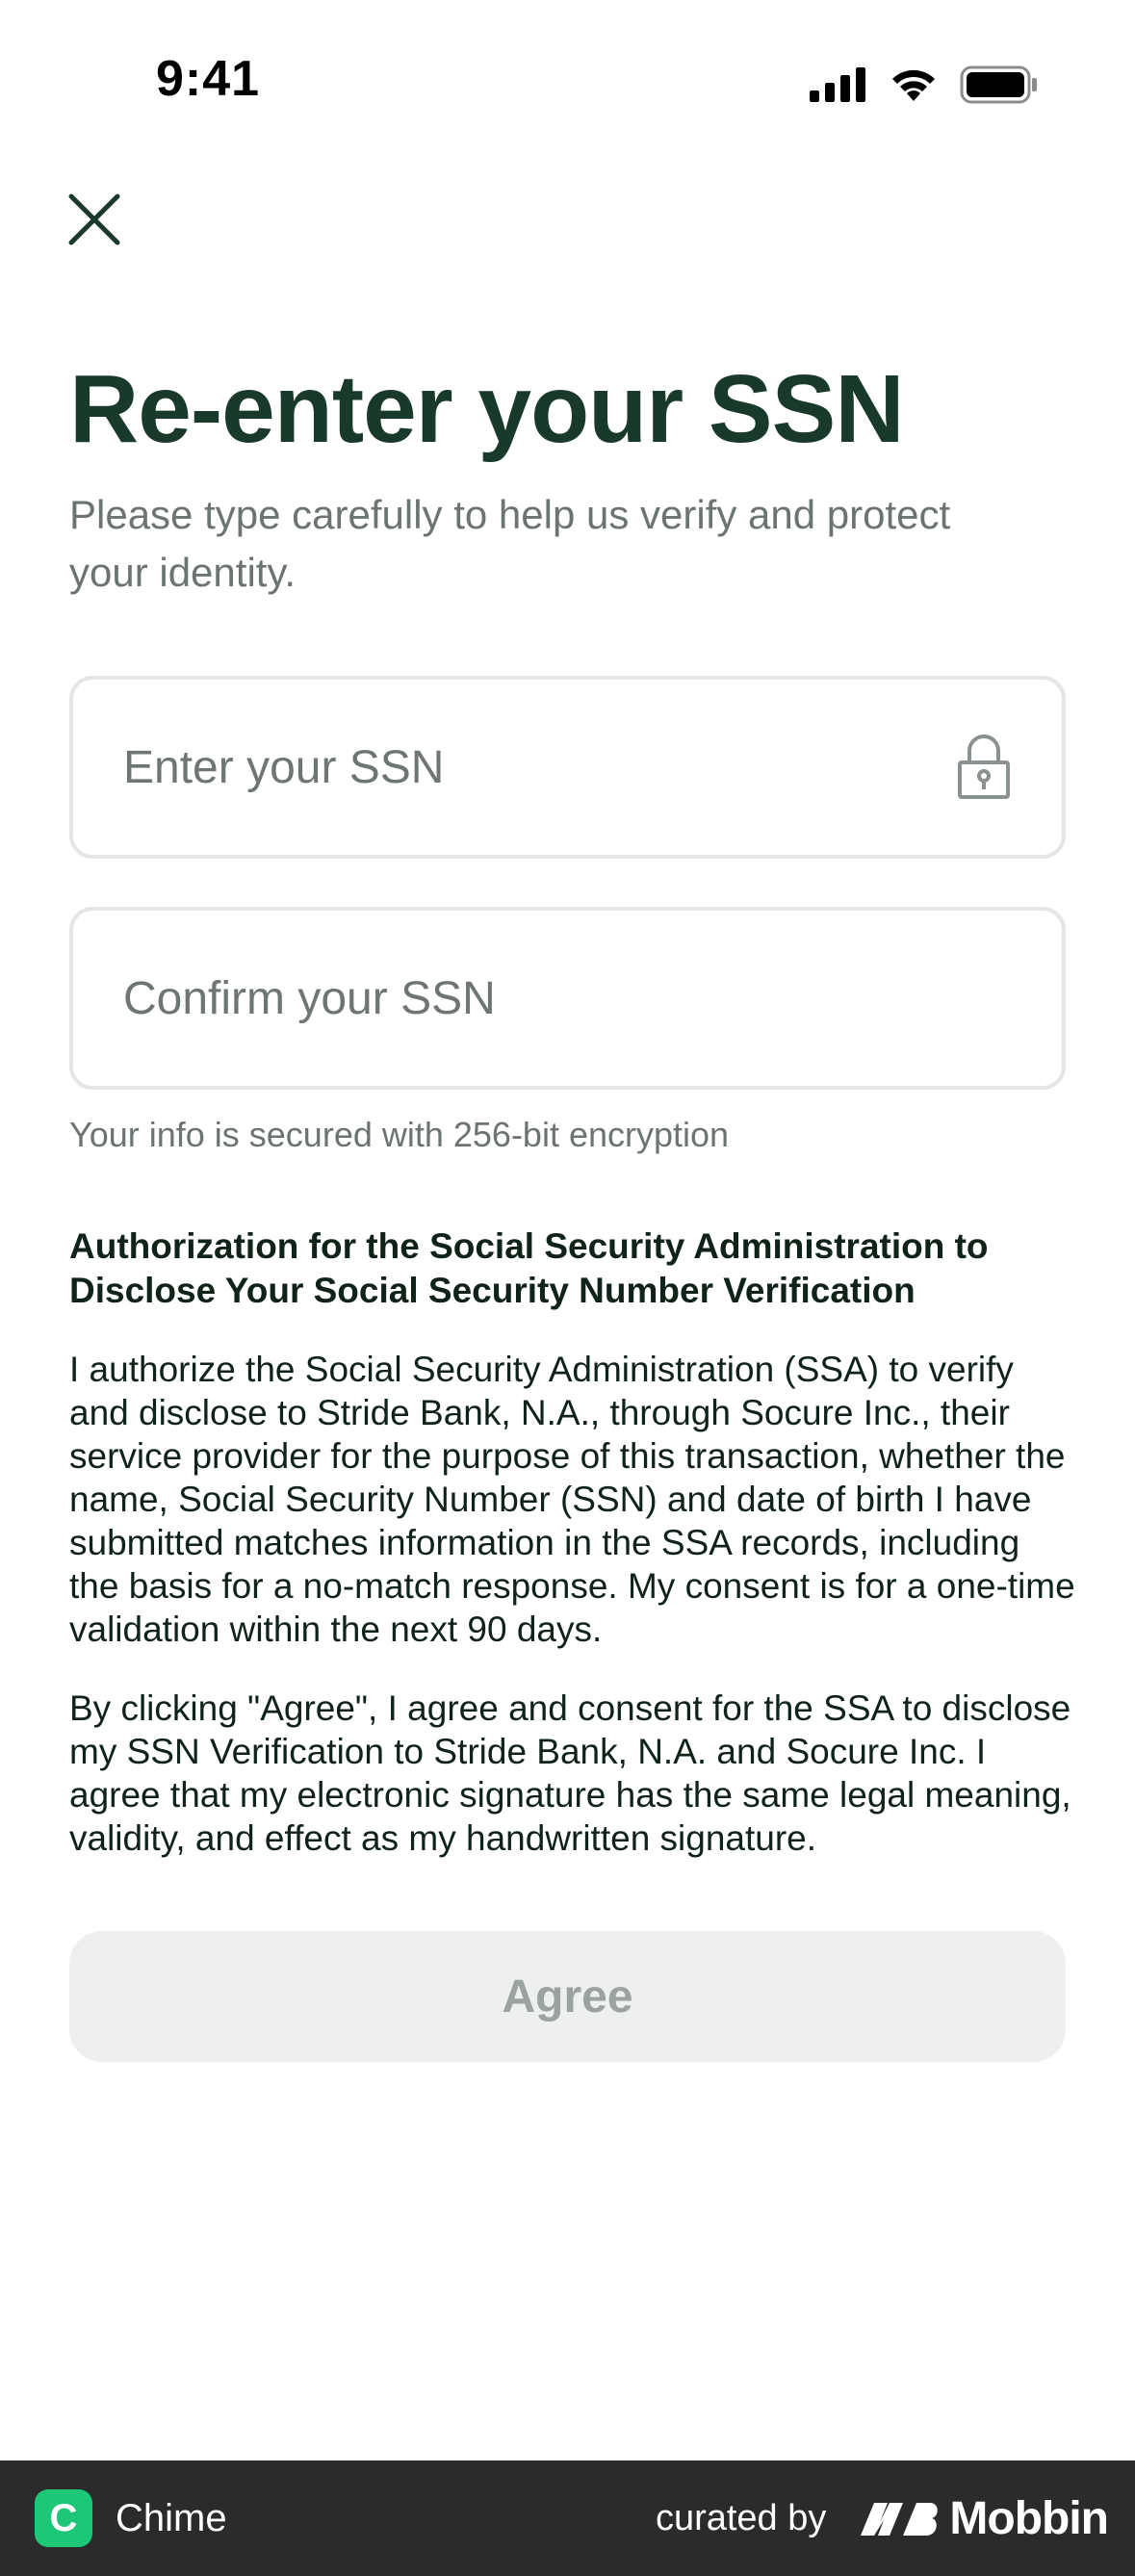  Describe the element at coordinates (984, 768) in the screenshot. I see `lock-icon` at that location.